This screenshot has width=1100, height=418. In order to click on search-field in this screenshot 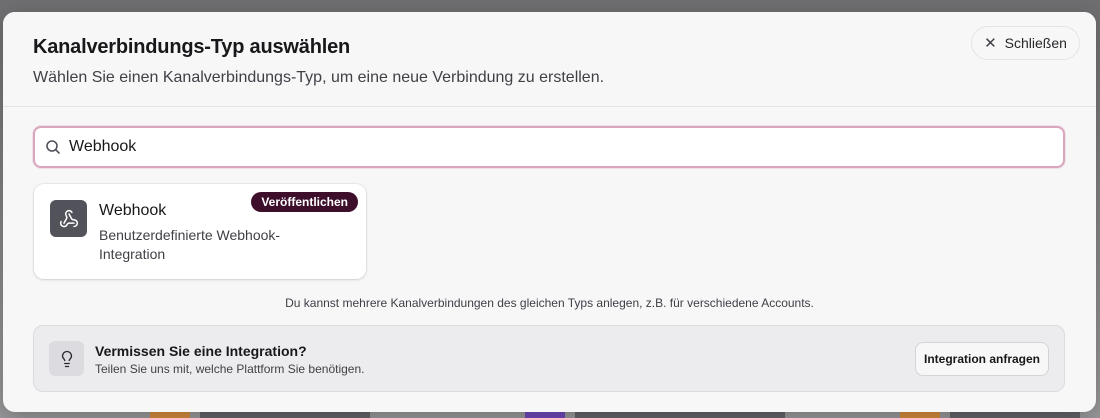, I will do `click(549, 147)`.